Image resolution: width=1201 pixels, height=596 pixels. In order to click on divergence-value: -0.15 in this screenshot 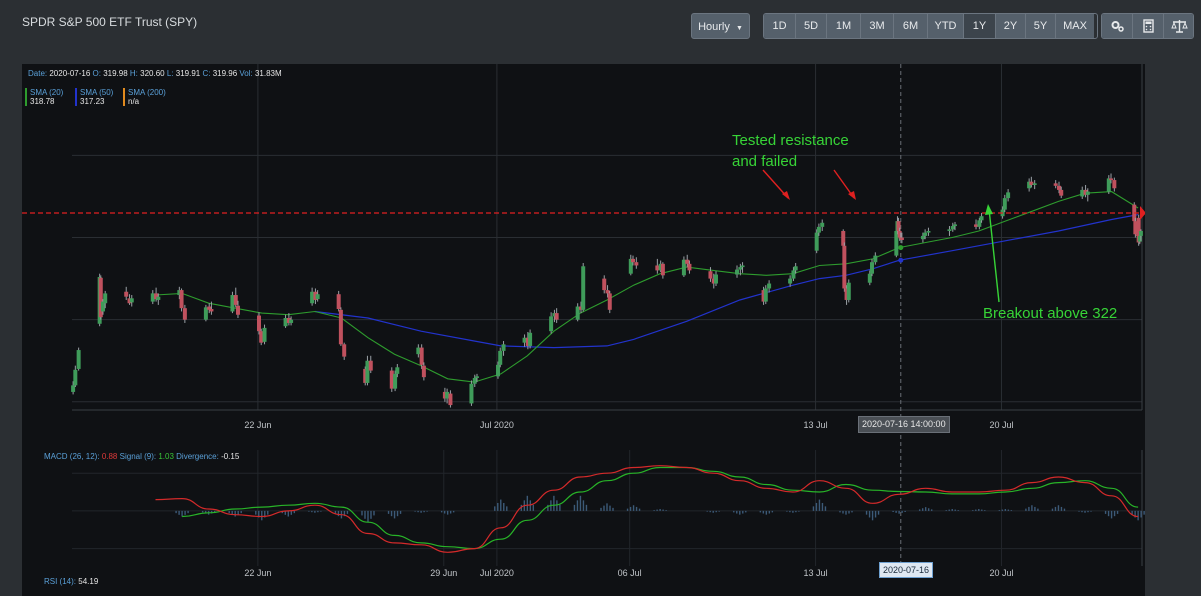, I will do `click(230, 456)`.